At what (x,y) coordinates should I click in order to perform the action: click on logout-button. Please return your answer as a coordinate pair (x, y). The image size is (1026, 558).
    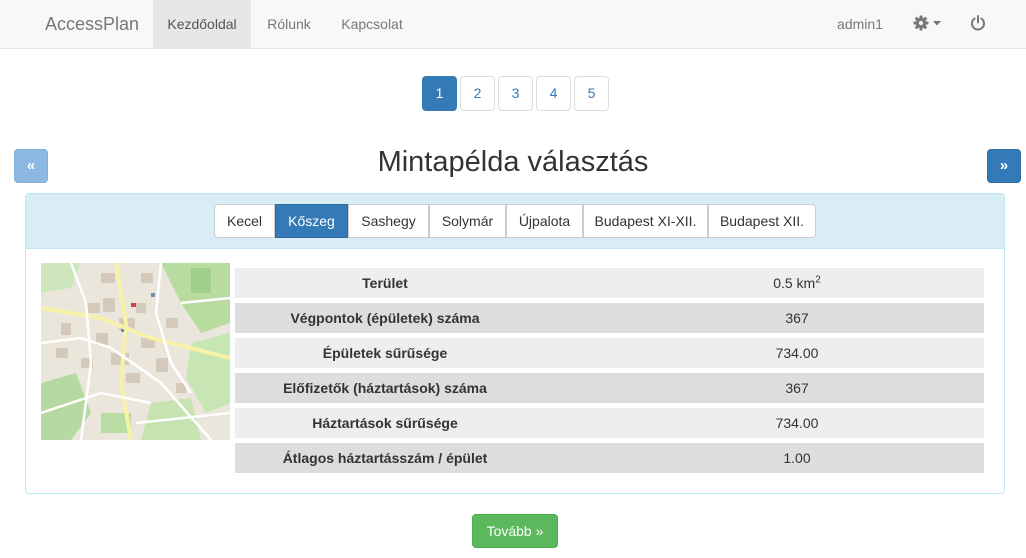
    Looking at the image, I should click on (978, 24).